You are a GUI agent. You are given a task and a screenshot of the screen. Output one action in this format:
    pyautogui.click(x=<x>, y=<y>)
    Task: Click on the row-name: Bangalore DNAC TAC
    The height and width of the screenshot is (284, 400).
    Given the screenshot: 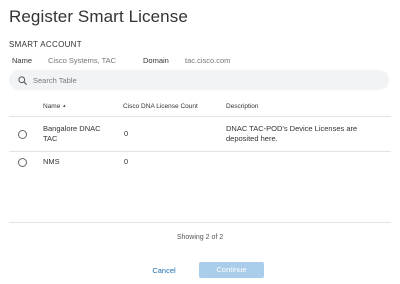 What is the action you would take?
    pyautogui.click(x=72, y=134)
    